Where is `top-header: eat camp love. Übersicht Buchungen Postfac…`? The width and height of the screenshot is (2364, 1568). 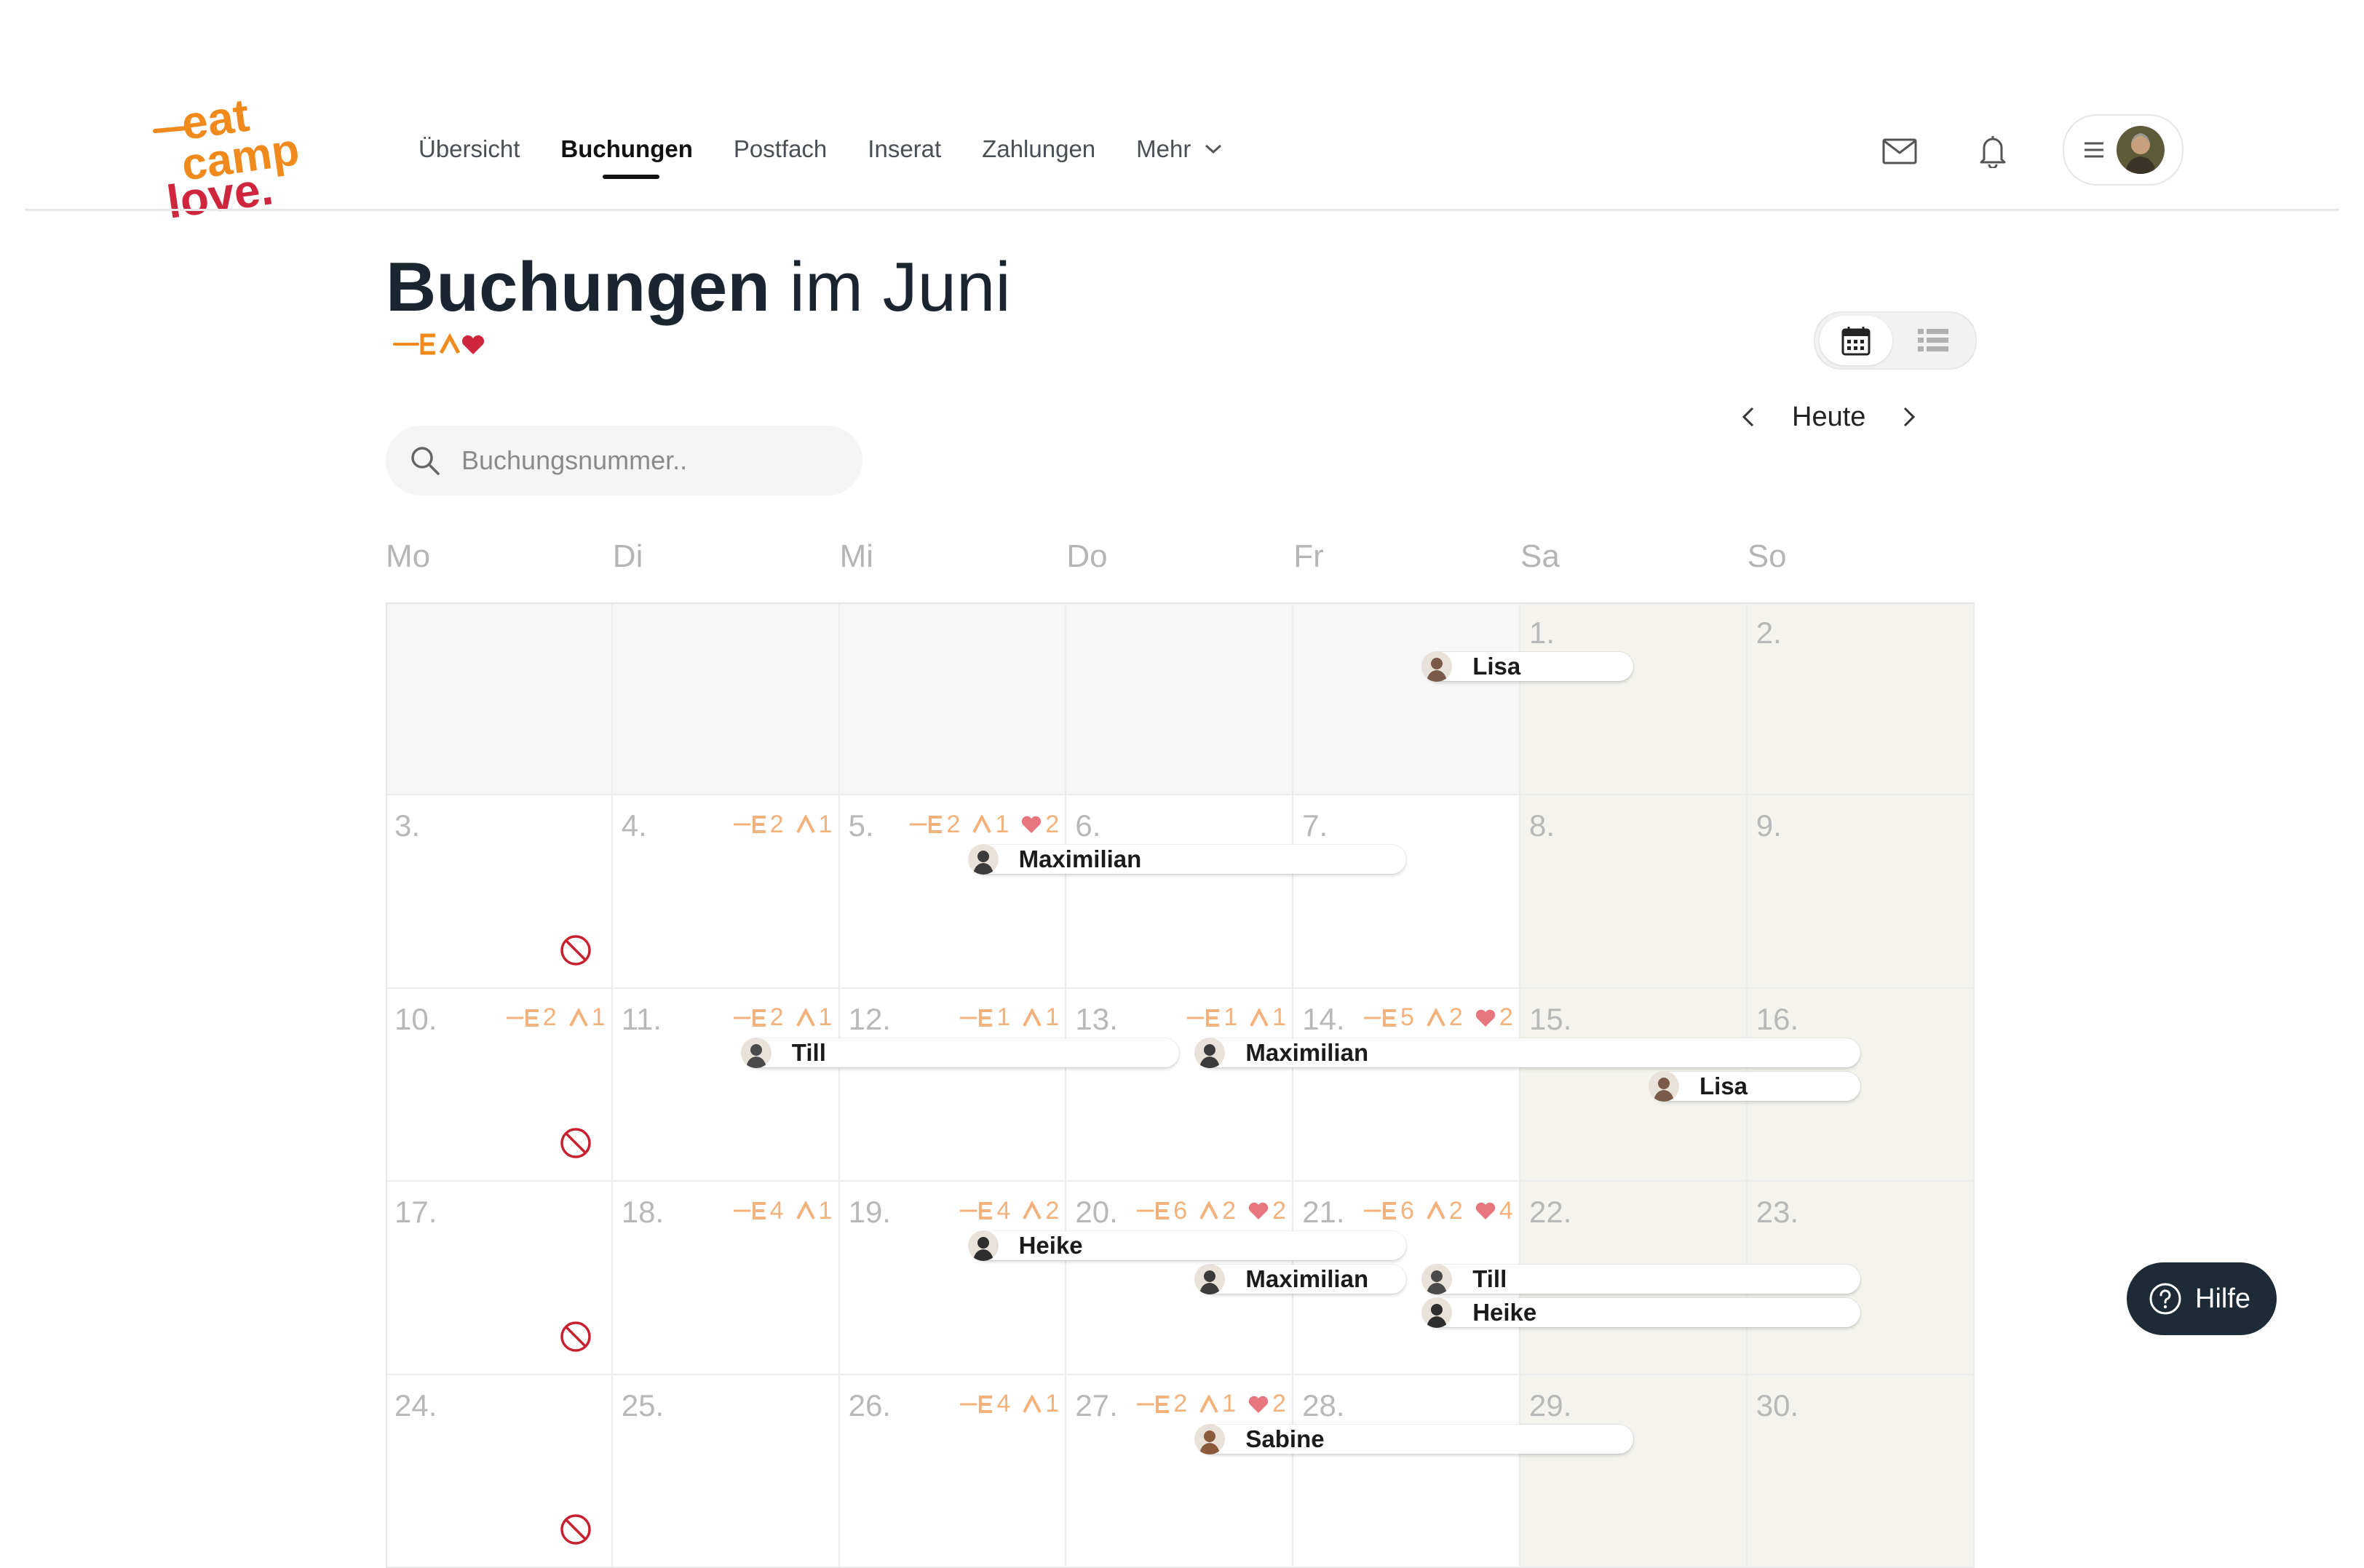 top-header: eat camp love. Übersicht Buchungen Postfac… is located at coordinates (1182, 114).